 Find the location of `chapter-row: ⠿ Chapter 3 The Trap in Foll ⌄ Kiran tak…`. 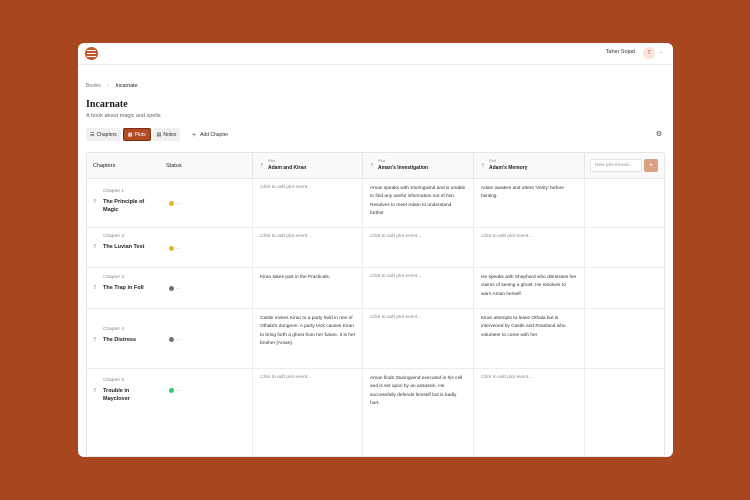

chapter-row: ⠿ Chapter 3 The Trap in Foll ⌄ Kiran tak… is located at coordinates (375, 288).